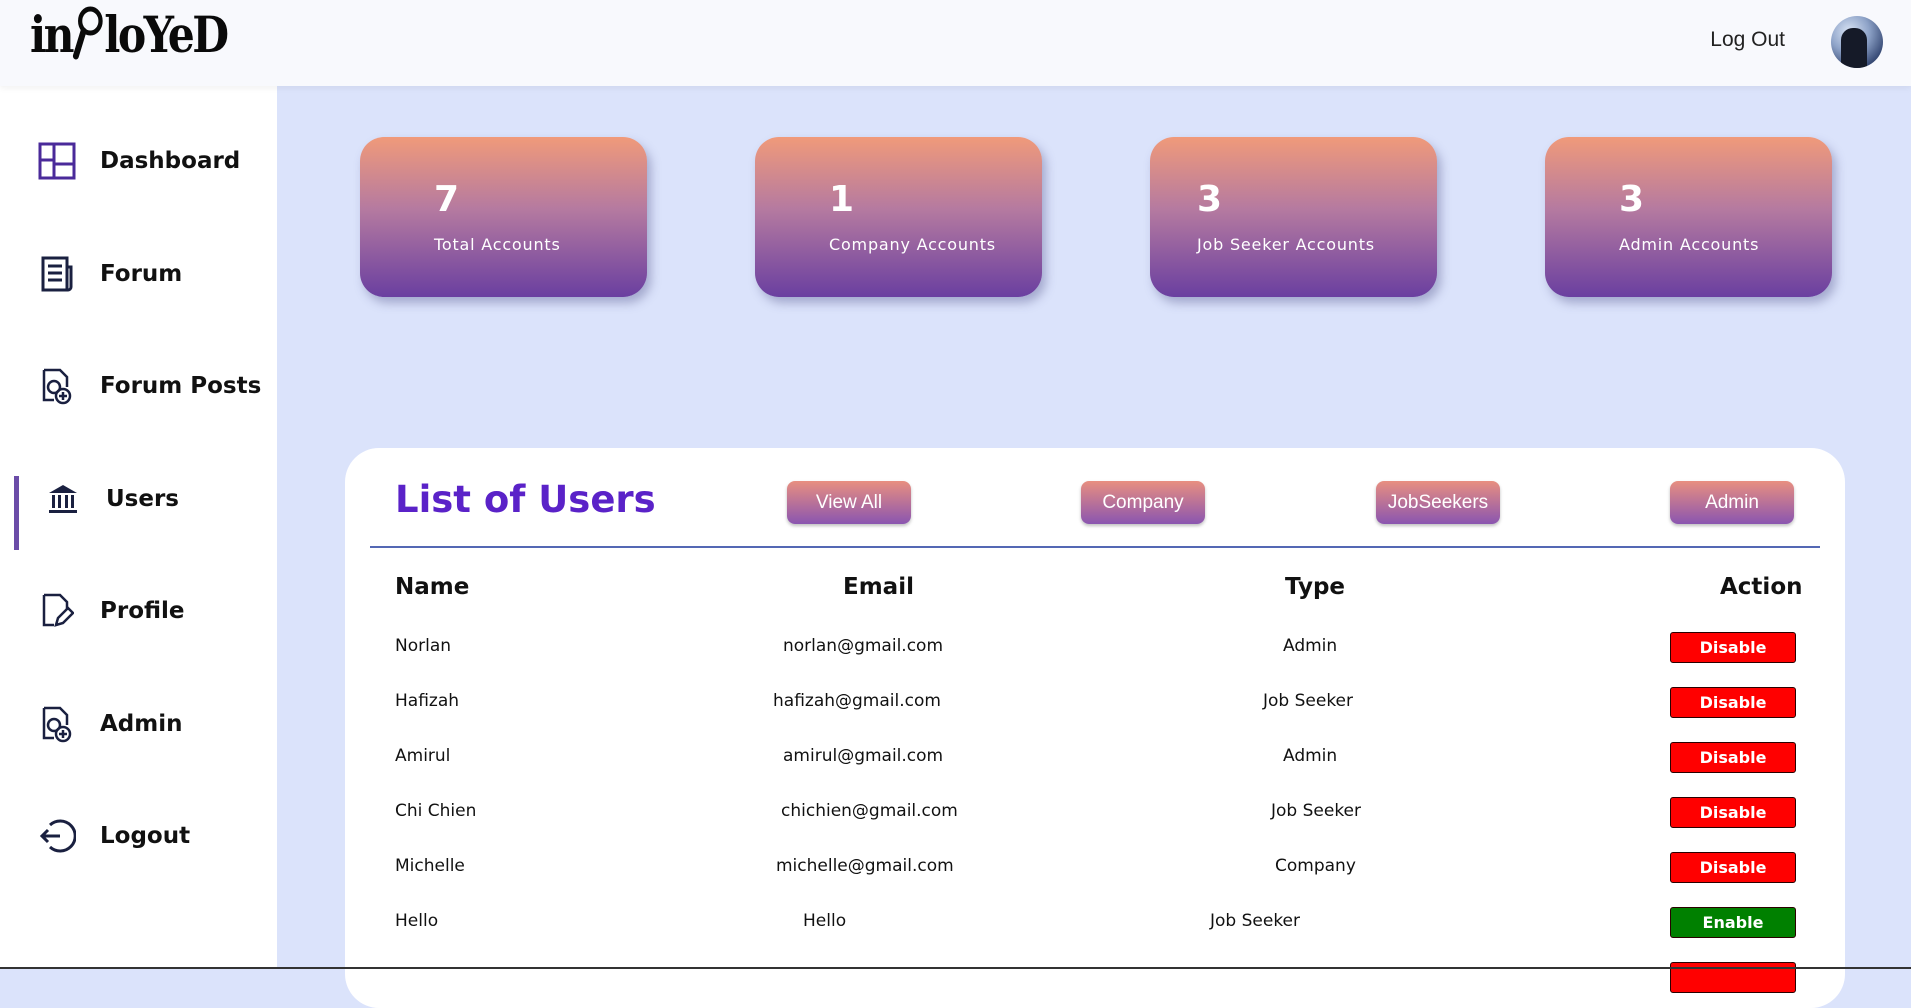 This screenshot has width=1911, height=1008. I want to click on cell-name: Hello, so click(417, 921).